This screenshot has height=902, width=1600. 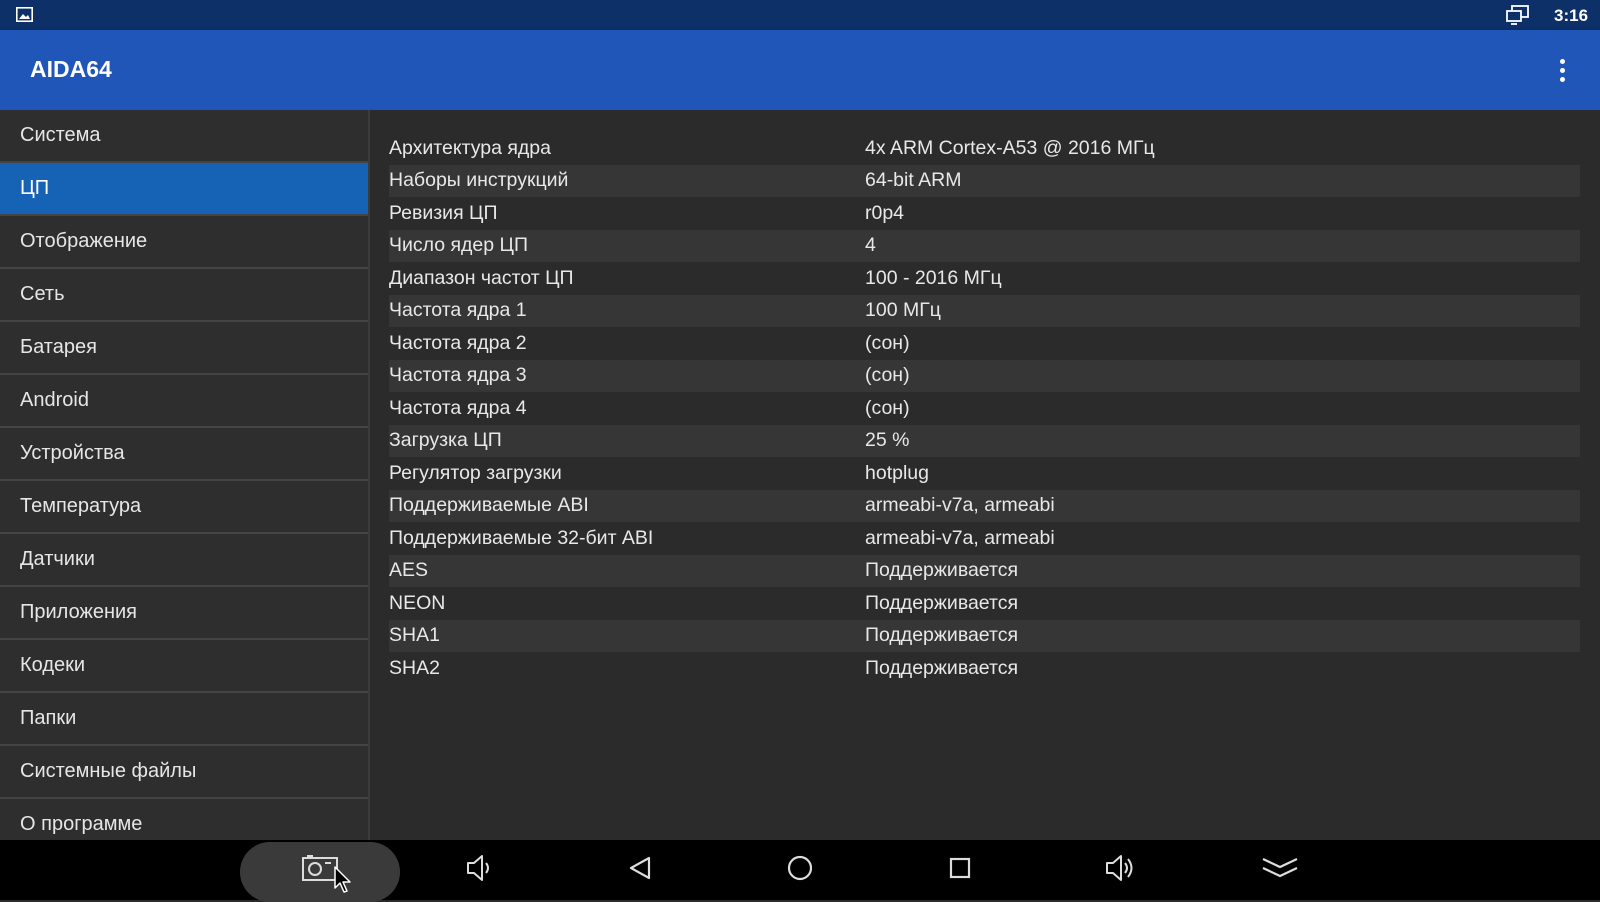 I want to click on sidebar-item-label: Системные файлы, so click(x=108, y=771).